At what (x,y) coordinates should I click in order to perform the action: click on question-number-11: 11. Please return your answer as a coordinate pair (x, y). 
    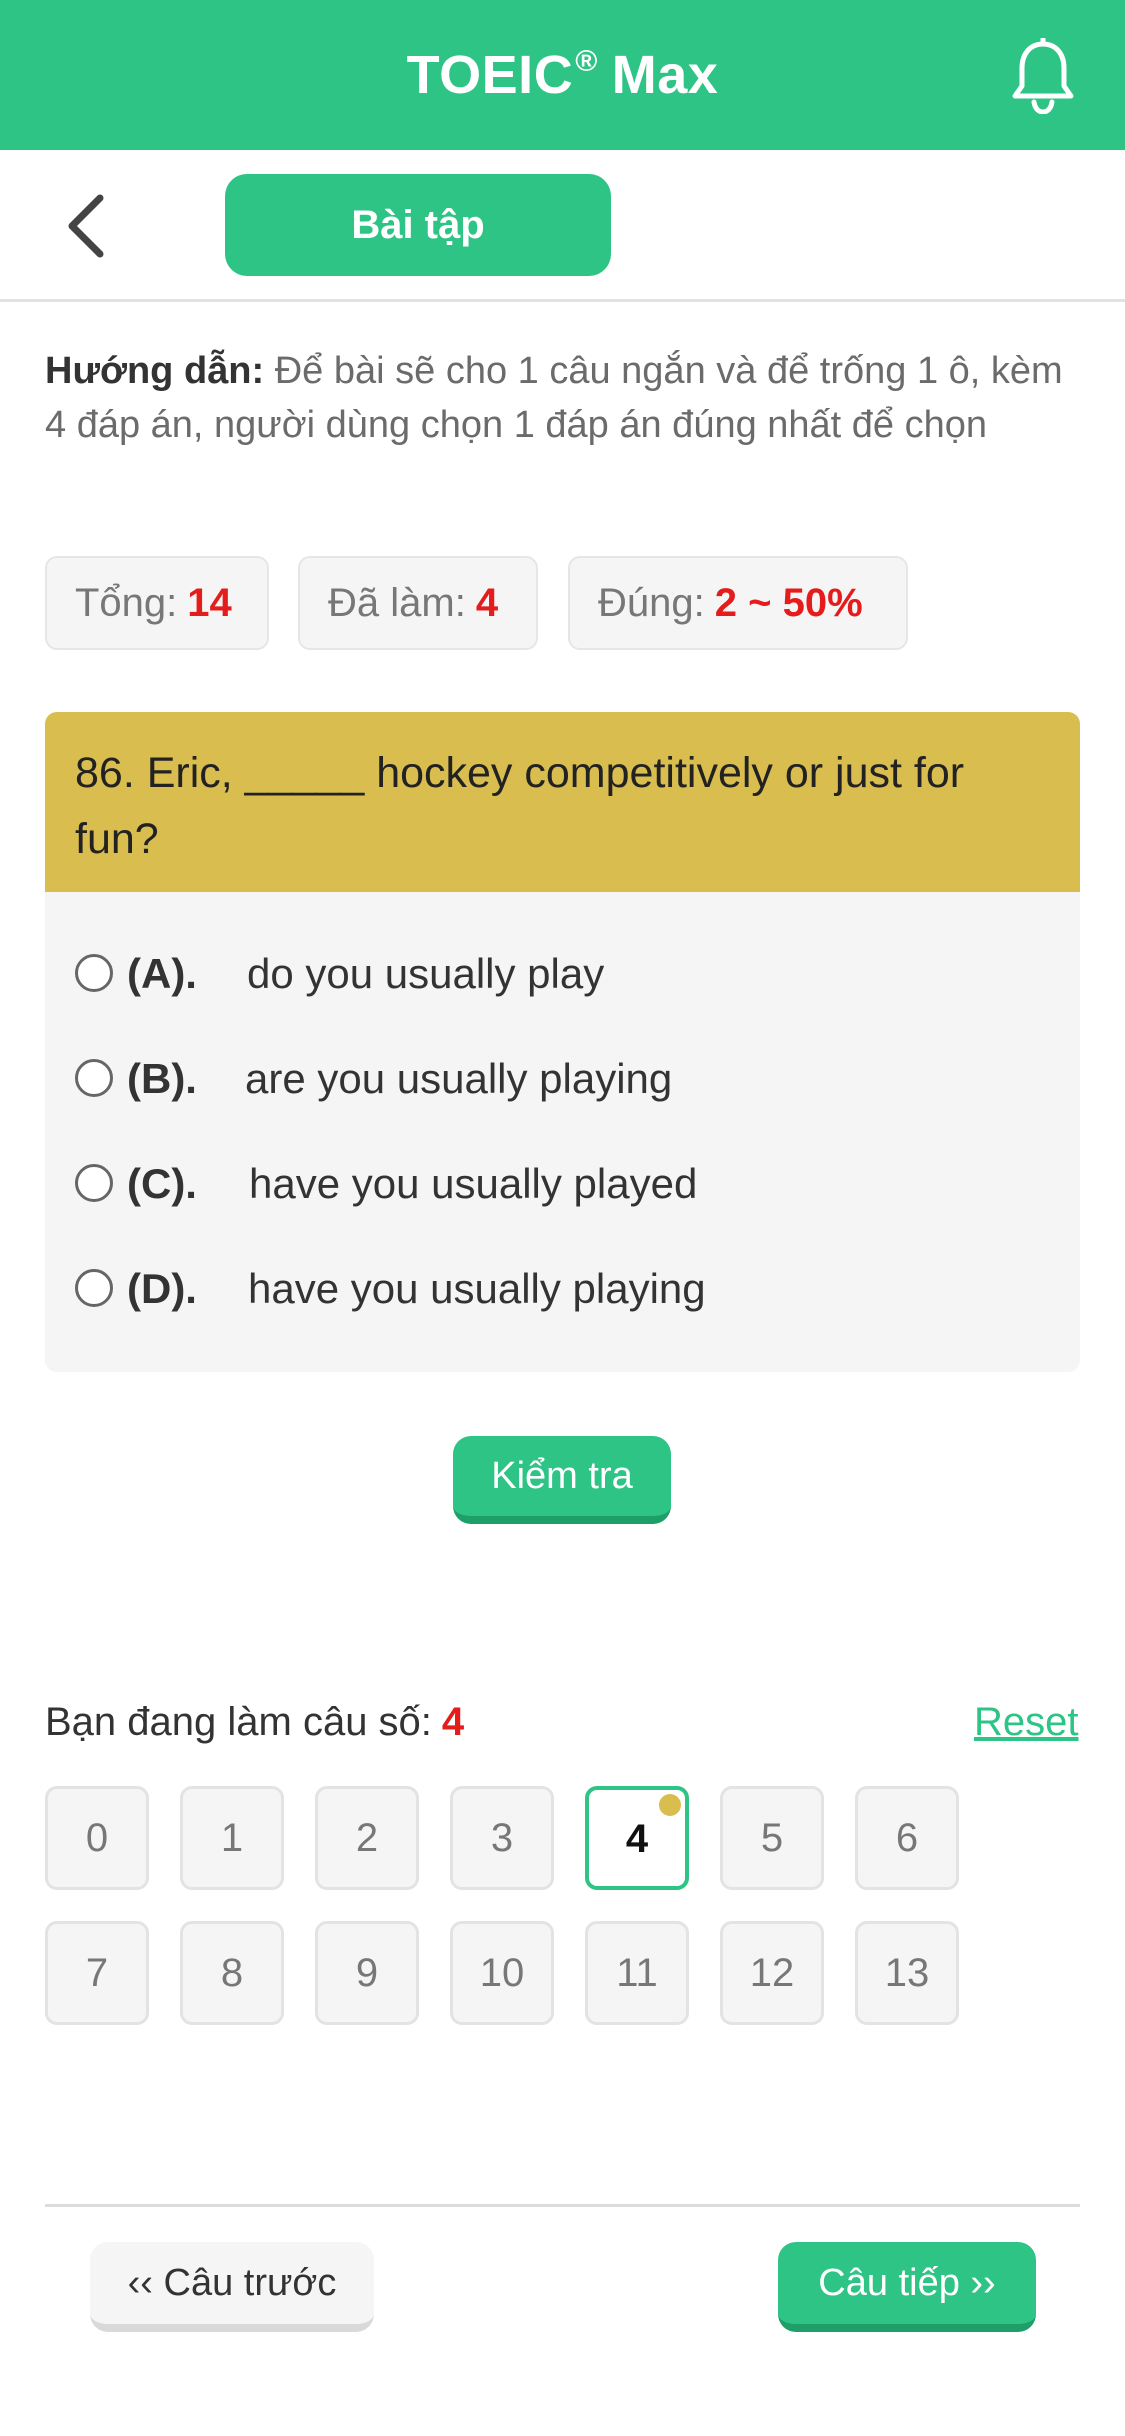
    Looking at the image, I should click on (637, 1973).